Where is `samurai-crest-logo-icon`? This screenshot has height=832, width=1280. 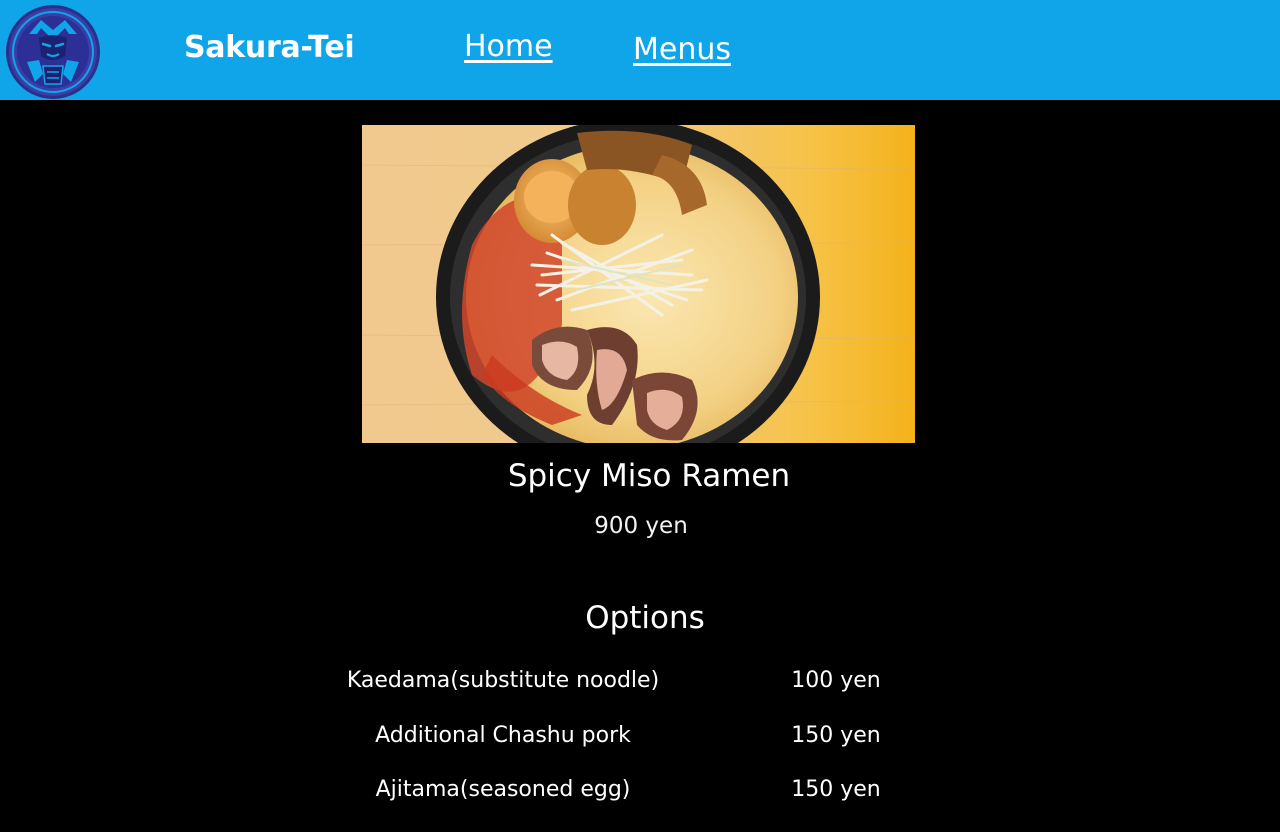 samurai-crest-logo-icon is located at coordinates (53, 52).